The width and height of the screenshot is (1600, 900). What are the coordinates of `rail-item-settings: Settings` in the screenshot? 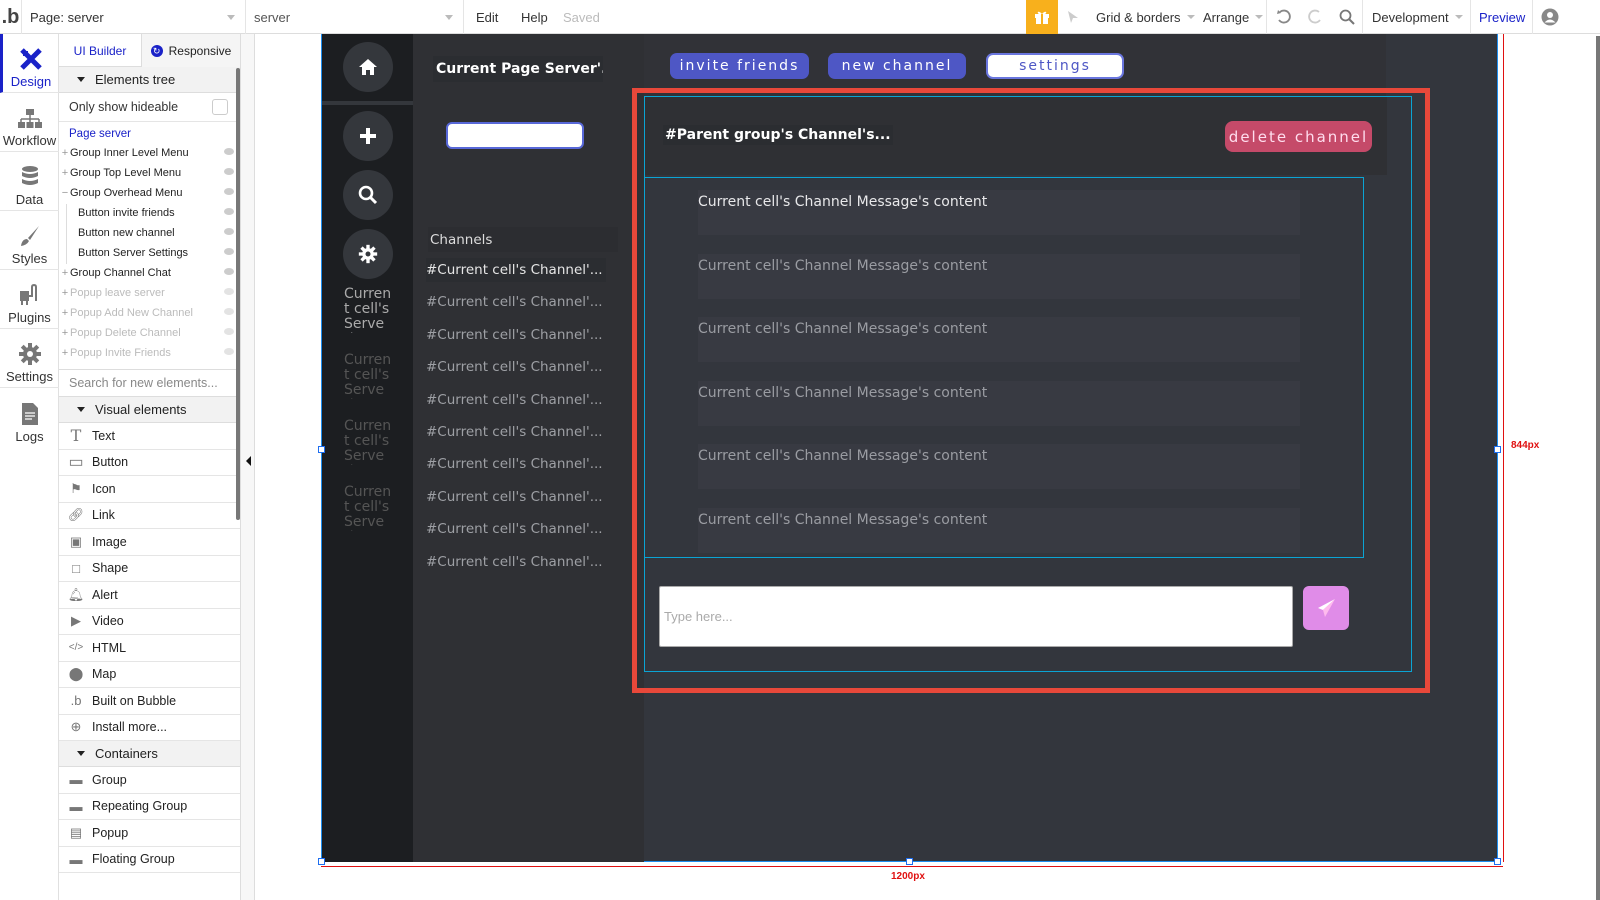 It's located at (29, 358).